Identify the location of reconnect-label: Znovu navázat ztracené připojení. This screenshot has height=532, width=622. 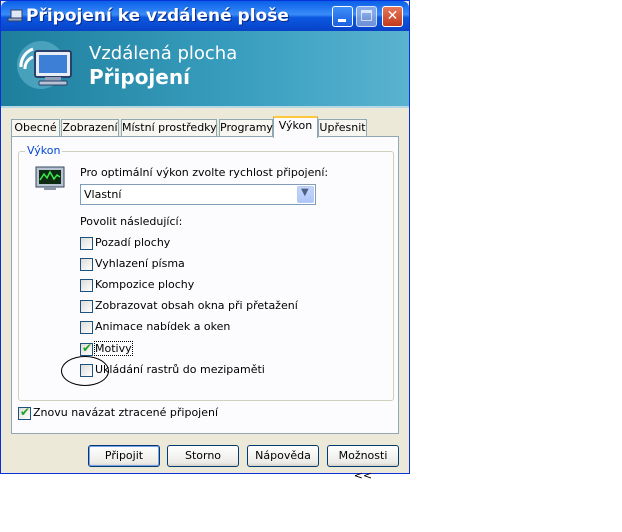
(126, 412).